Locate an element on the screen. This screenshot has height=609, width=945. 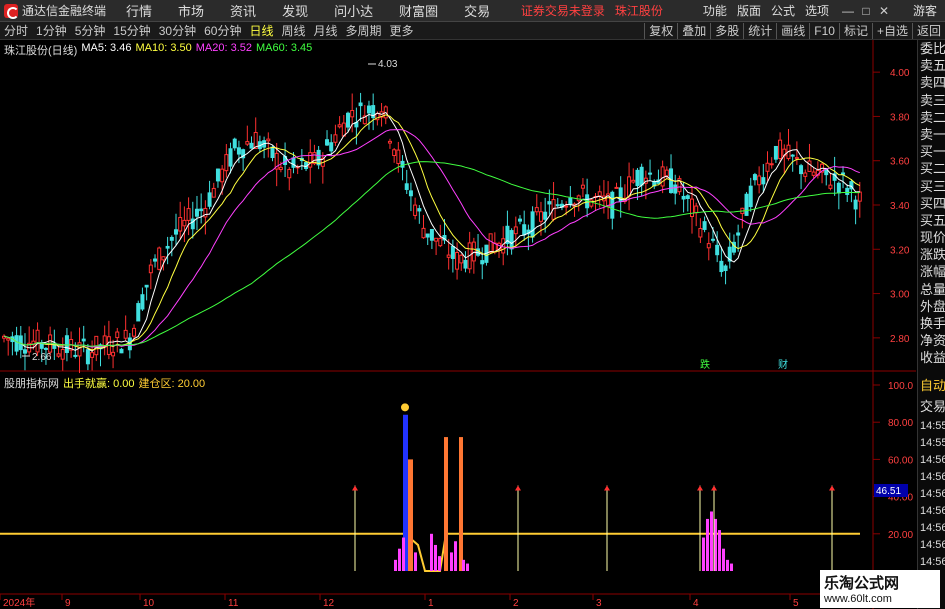
ind-tick-label: 20.00 is located at coordinates (900, 535).